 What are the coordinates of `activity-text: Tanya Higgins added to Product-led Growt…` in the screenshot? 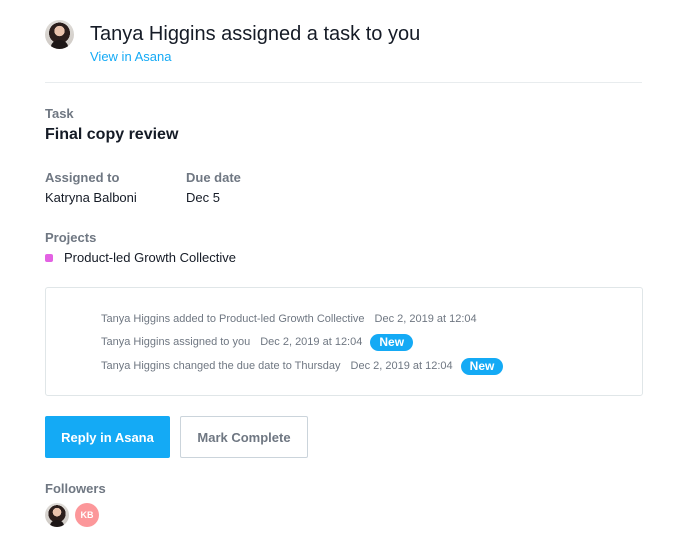 It's located at (233, 319).